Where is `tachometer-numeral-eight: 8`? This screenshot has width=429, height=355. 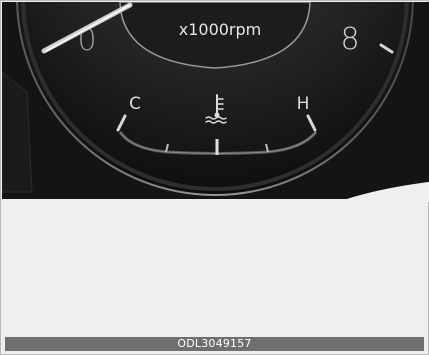 tachometer-numeral-eight: 8 is located at coordinates (349, 39).